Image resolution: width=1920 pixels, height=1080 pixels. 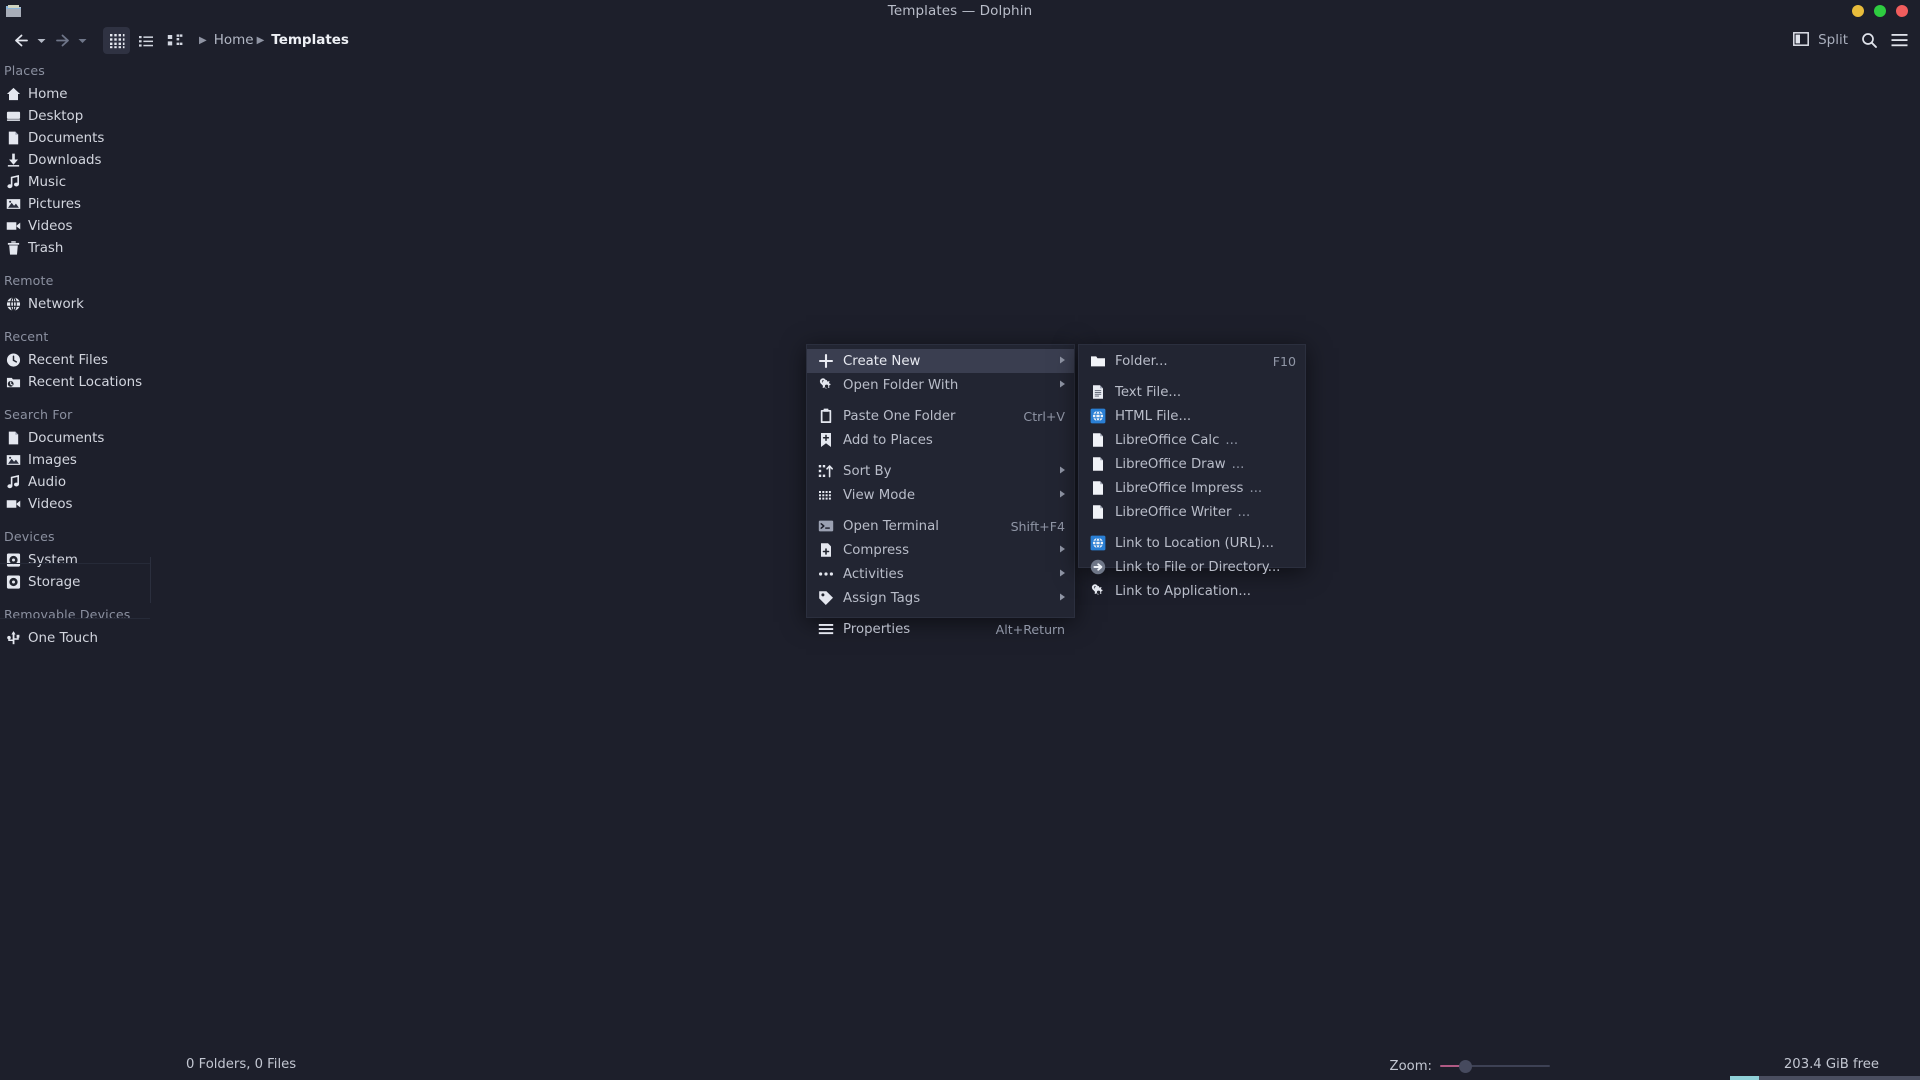 I want to click on sidebar-item-recent-files: Recent Files, so click(x=91, y=360).